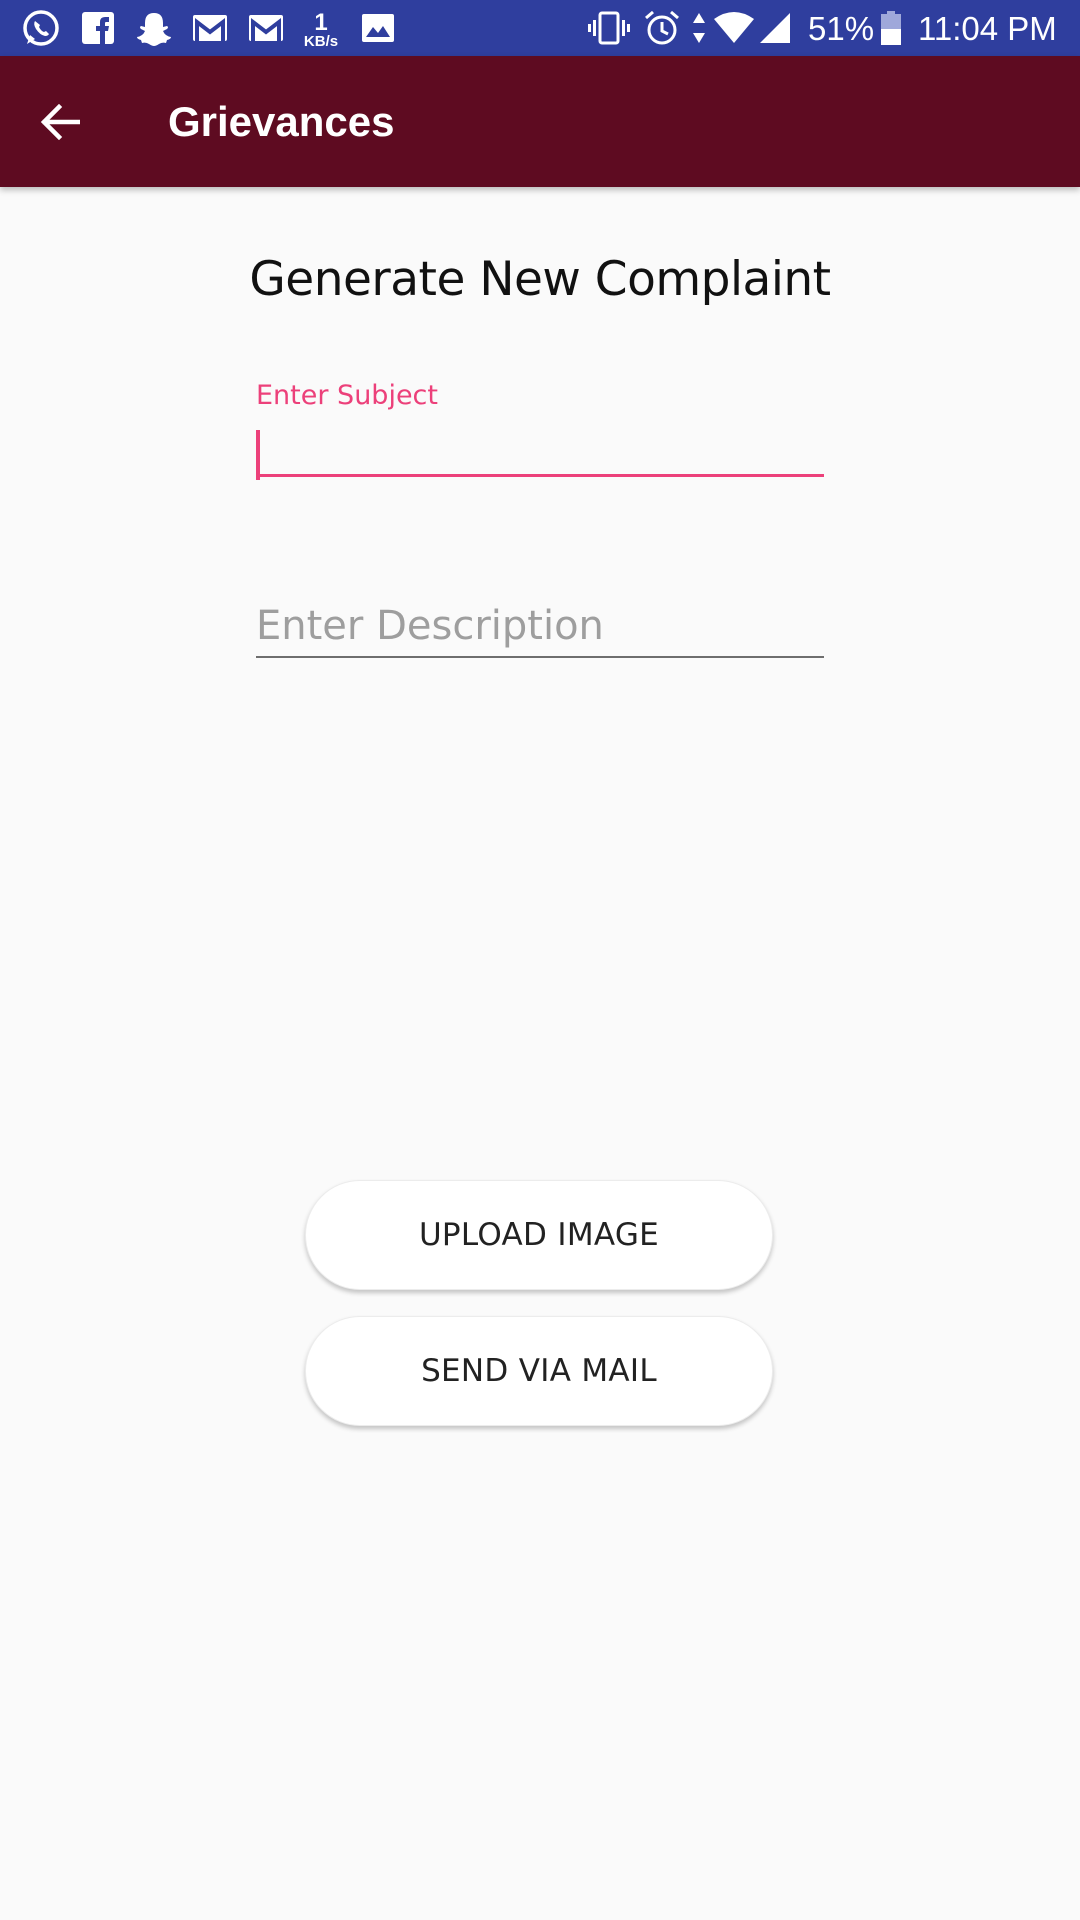  I want to click on wifi-icon, so click(734, 28).